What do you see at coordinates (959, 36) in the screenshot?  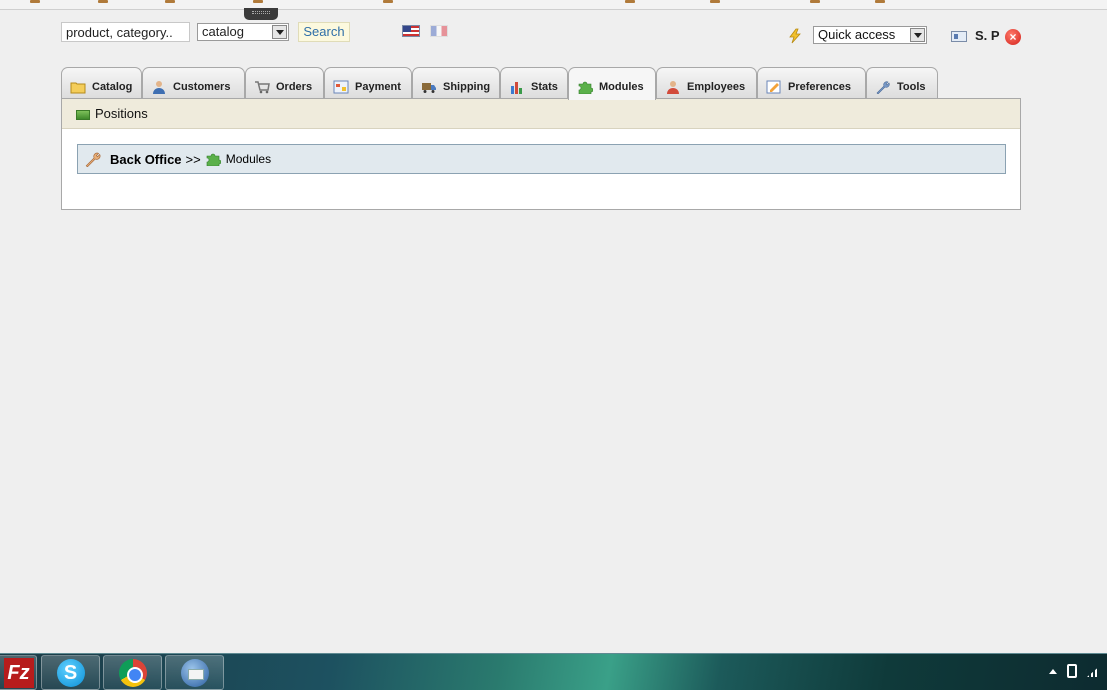 I see `user-card-icon` at bounding box center [959, 36].